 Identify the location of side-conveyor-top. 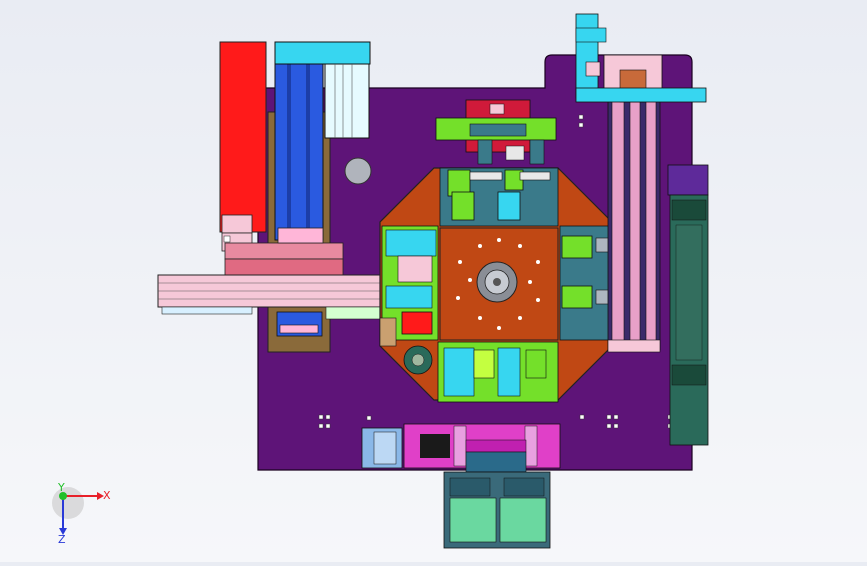
(688, 180).